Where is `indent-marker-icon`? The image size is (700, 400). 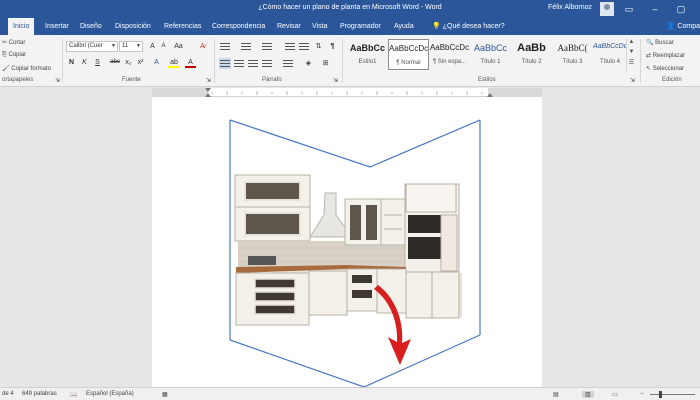
indent-marker-icon is located at coordinates (208, 90).